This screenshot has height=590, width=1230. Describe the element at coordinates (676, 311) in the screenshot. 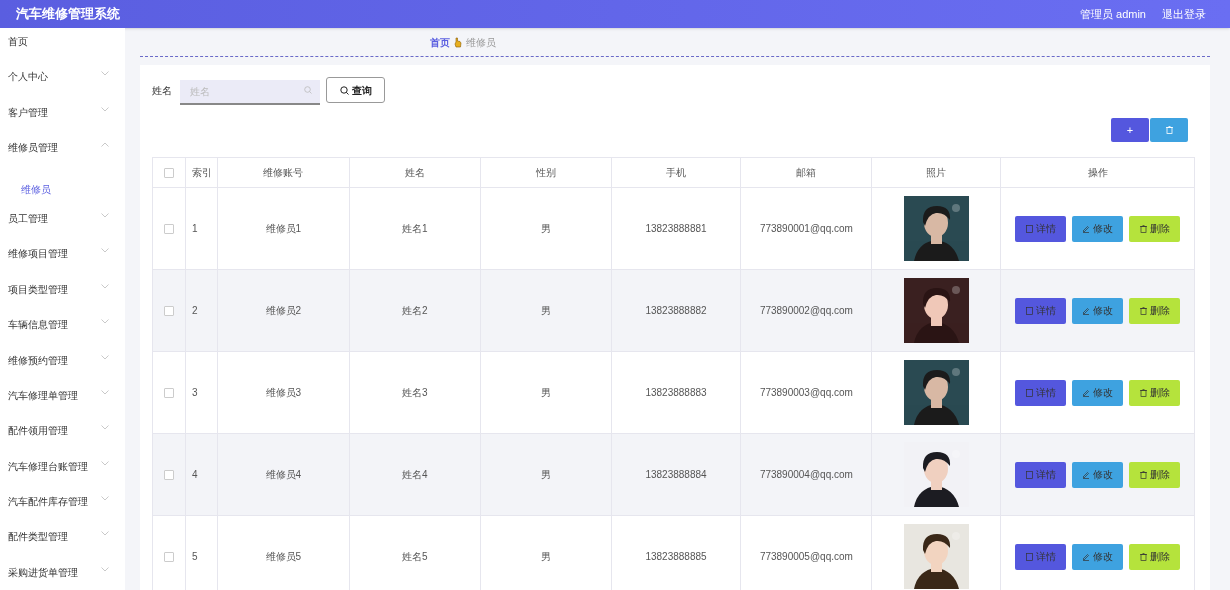

I see `table-cell-text: 13823888882` at that location.